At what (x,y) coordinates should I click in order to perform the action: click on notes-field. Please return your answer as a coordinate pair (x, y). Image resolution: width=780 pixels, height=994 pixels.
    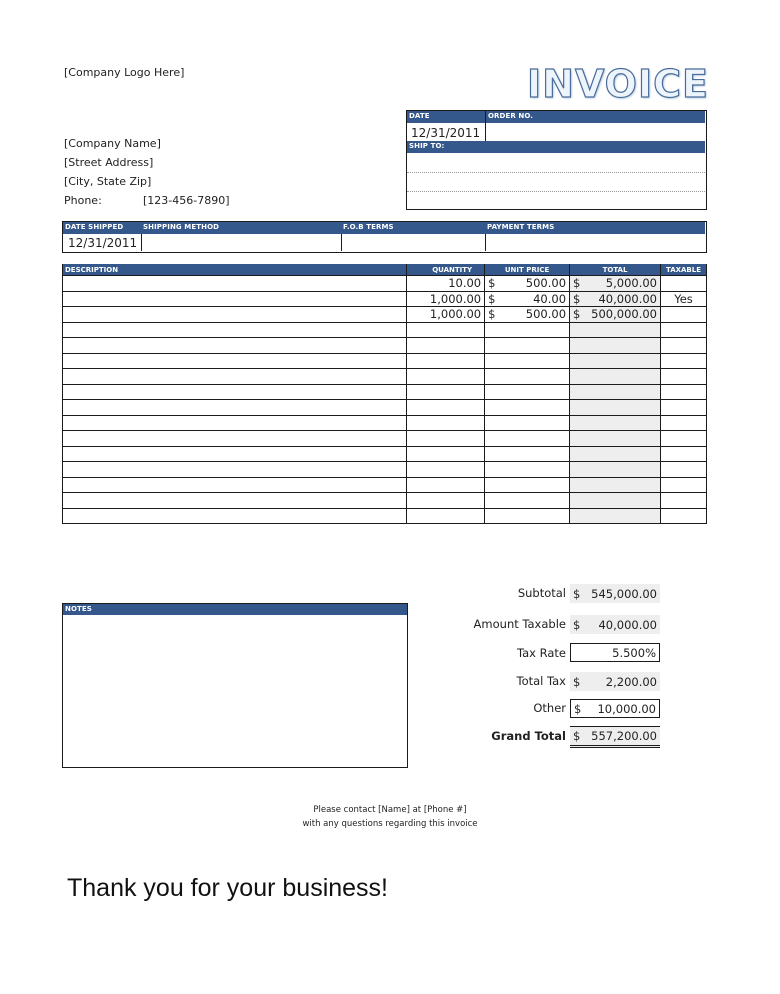
    Looking at the image, I should click on (235, 693).